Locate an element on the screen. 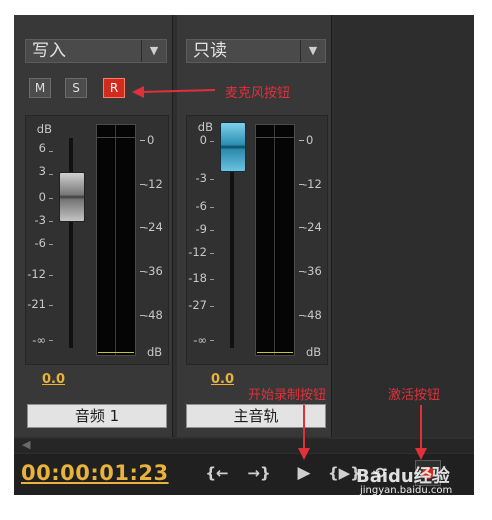 The height and width of the screenshot is (520, 492). watermark-url: jingyan.baidu.com is located at coordinates (406, 490).